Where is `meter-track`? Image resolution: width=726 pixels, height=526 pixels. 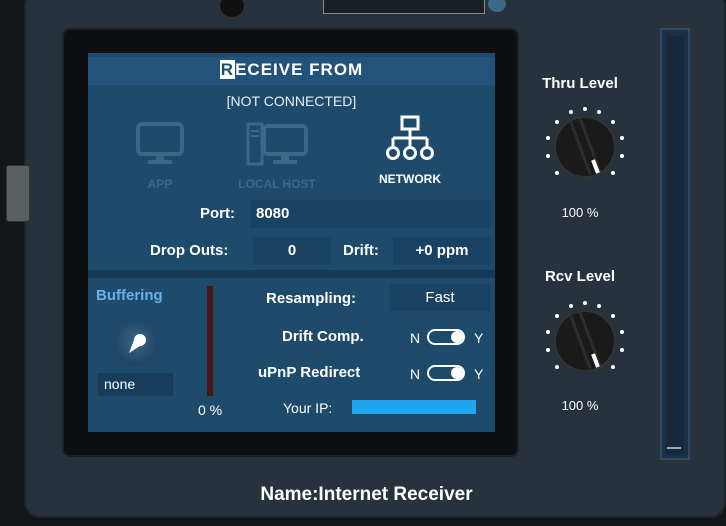
meter-track is located at coordinates (675, 245).